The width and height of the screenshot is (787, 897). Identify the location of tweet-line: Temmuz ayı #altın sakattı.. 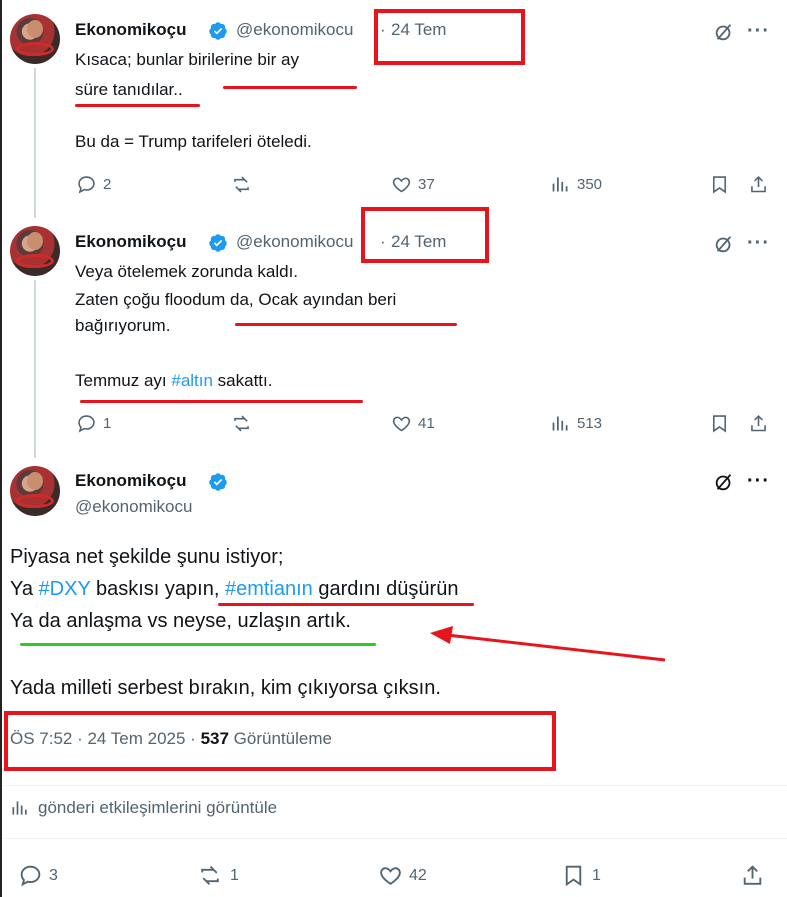
(173, 381).